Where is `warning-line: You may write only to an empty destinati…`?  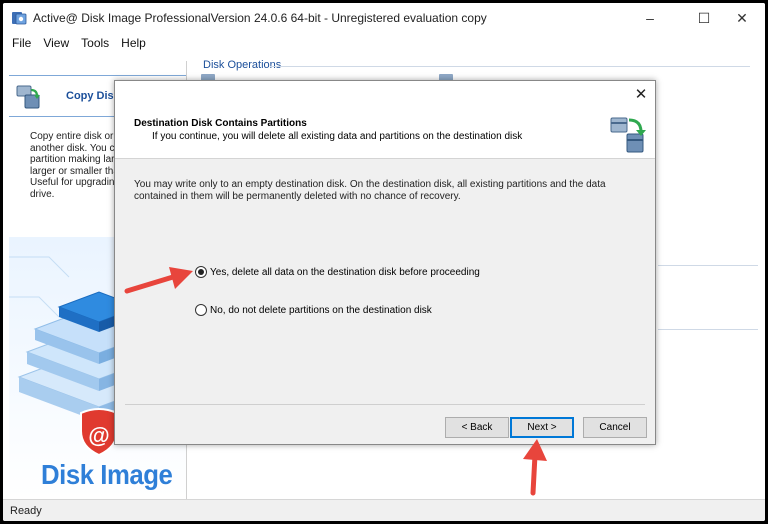
warning-line: You may write only to an empty destinati… is located at coordinates (370, 184).